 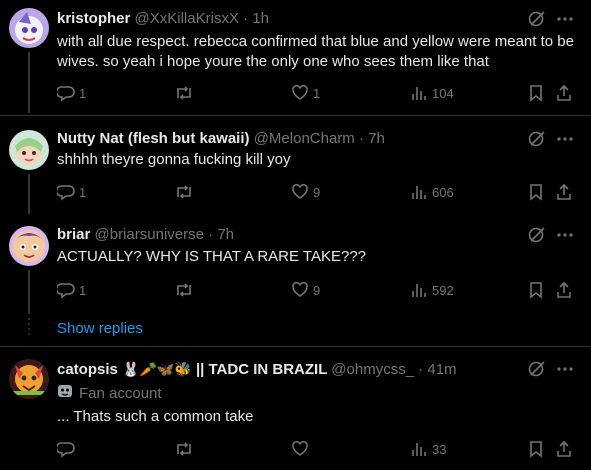 I want to click on post-text: shhhh theyre gonna fucking kill yoy, so click(x=174, y=159).